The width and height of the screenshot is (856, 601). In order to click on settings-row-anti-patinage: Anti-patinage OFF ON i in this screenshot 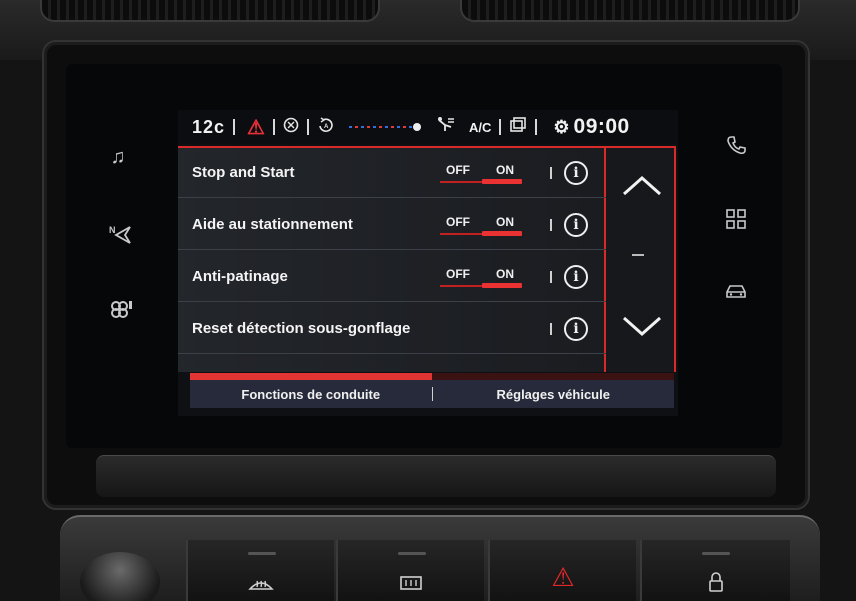, I will do `click(392, 277)`.